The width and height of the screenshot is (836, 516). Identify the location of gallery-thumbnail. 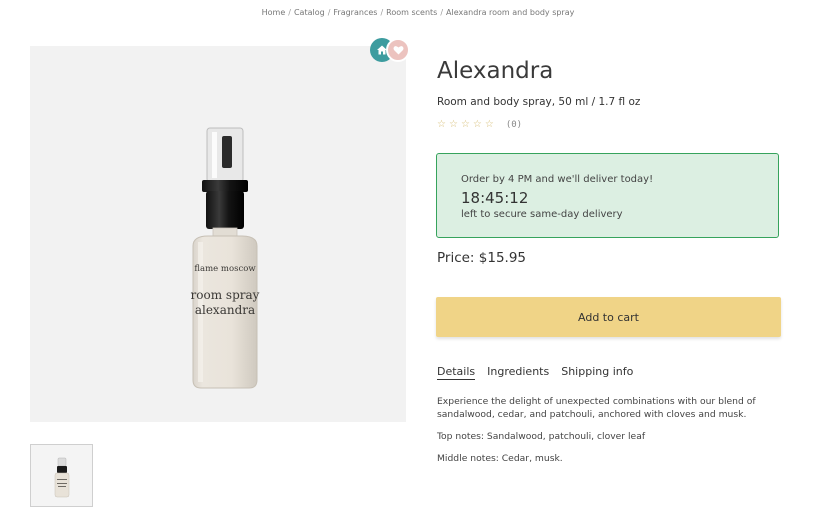
(61, 475).